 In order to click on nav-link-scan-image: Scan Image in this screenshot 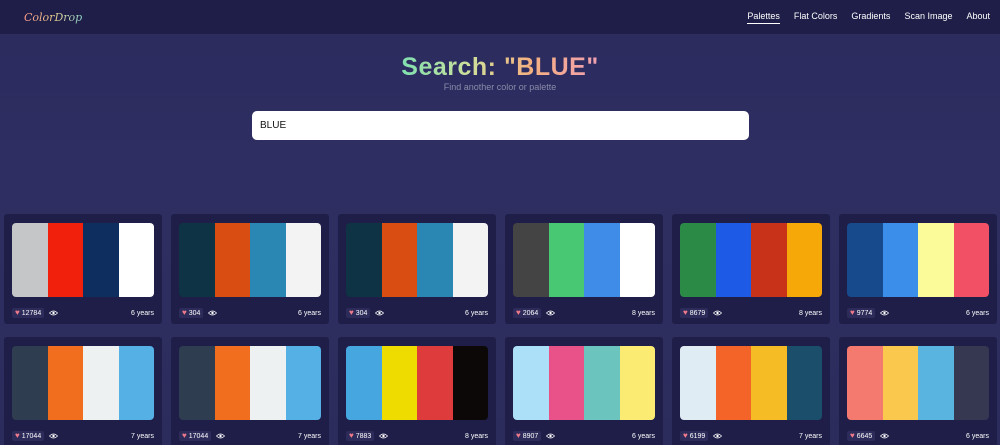, I will do `click(928, 17)`.